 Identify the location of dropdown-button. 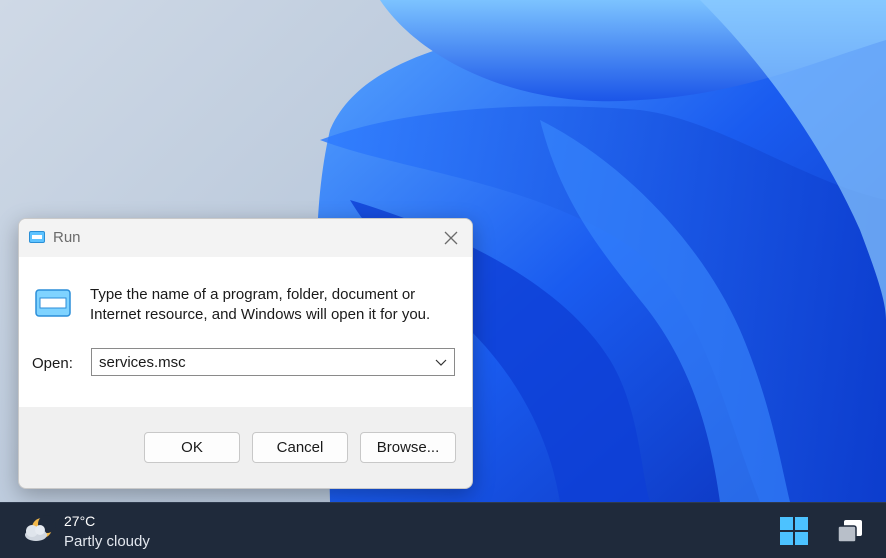
(441, 362).